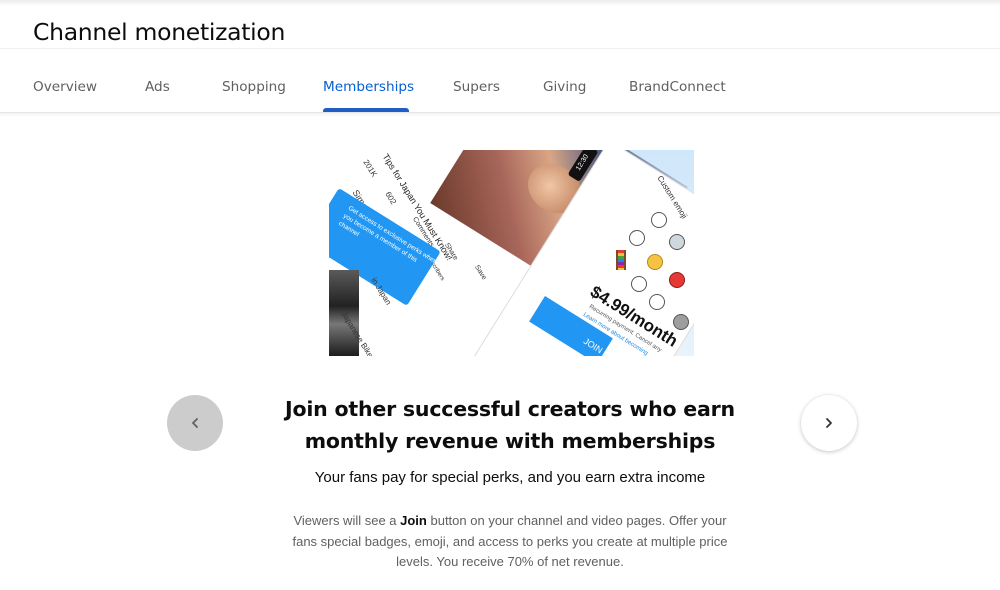 Image resolution: width=1000 pixels, height=590 pixels. I want to click on emoji-bird, so click(677, 280).